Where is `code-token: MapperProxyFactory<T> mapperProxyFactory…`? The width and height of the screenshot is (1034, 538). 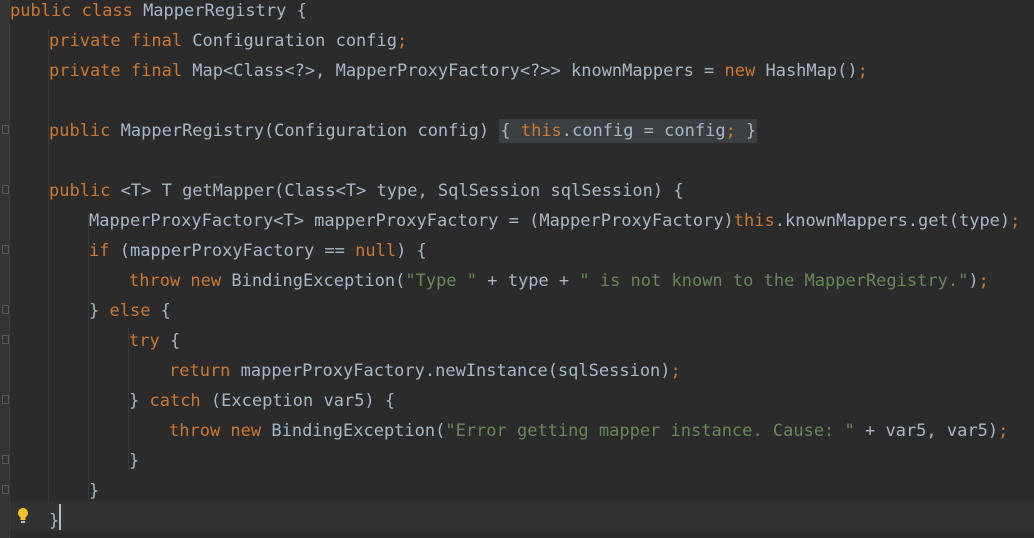 code-token: MapperProxyFactory<T> mapperProxyFactory… is located at coordinates (411, 221).